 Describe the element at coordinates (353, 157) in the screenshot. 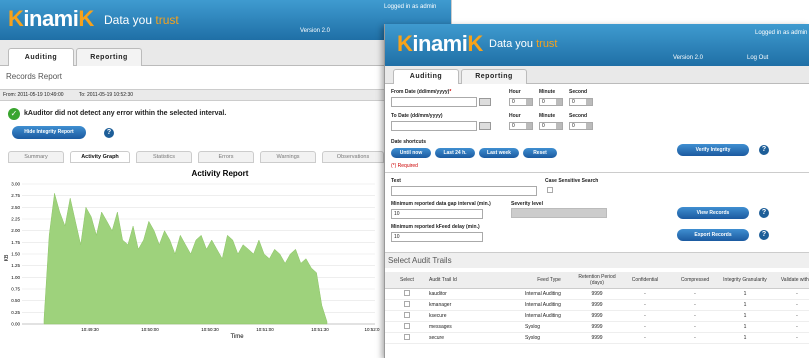

I see `subtab-observations: Observations` at that location.